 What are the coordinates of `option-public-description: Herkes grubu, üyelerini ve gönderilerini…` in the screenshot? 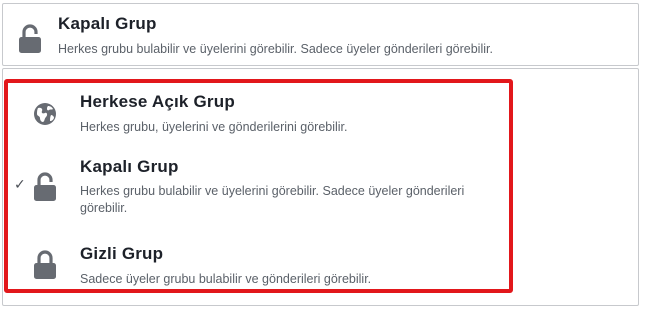 It's located at (214, 127).